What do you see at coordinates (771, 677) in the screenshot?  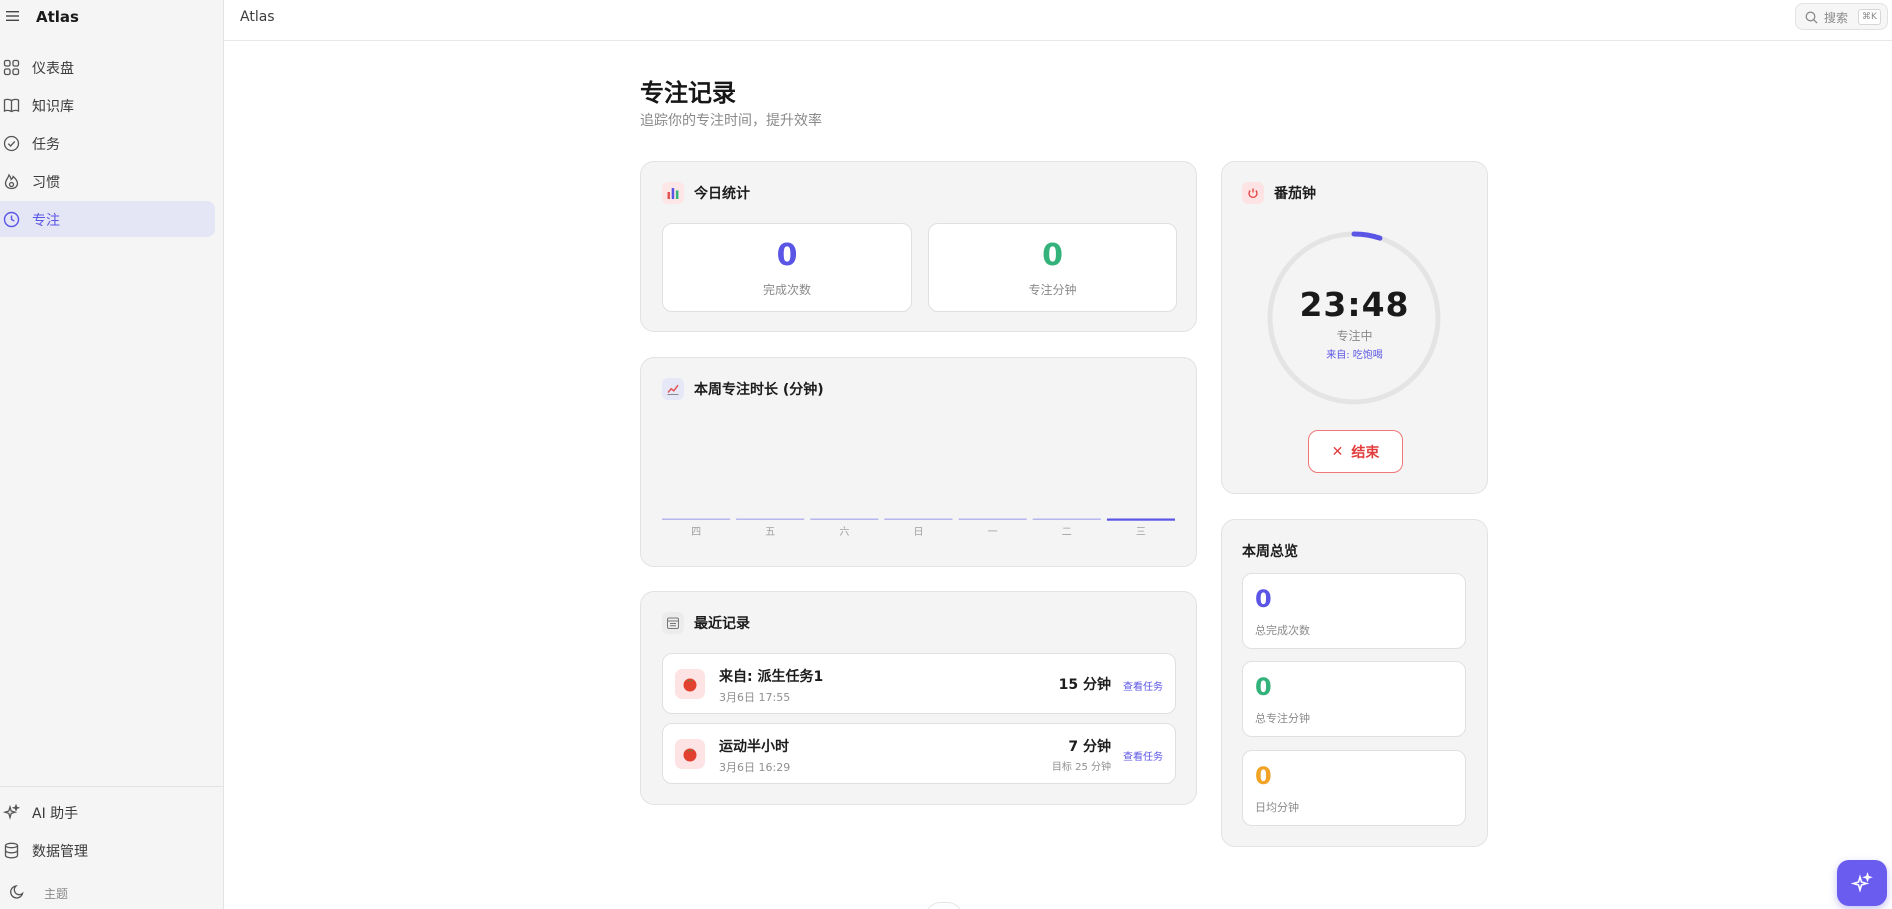 I see `record-title: 来自: 派生任务1` at bounding box center [771, 677].